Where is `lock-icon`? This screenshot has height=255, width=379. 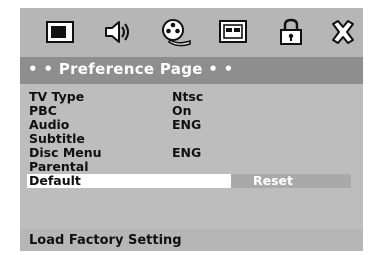 lock-icon is located at coordinates (291, 31).